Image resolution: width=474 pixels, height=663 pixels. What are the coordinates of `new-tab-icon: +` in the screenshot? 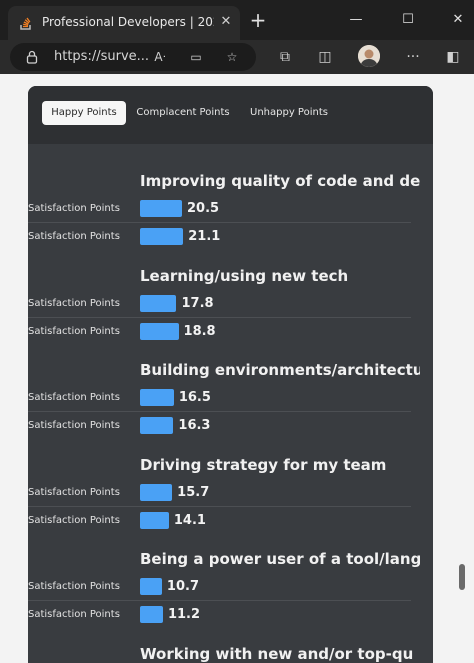 It's located at (258, 20).